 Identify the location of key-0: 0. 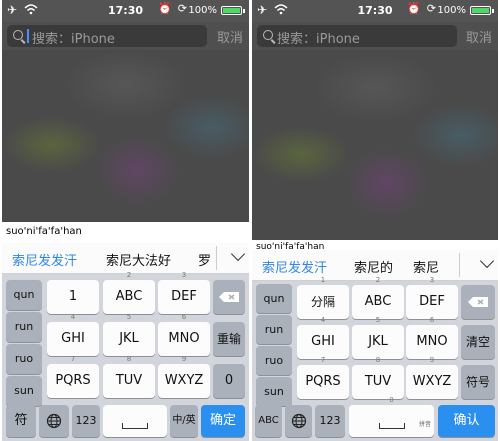
(229, 381).